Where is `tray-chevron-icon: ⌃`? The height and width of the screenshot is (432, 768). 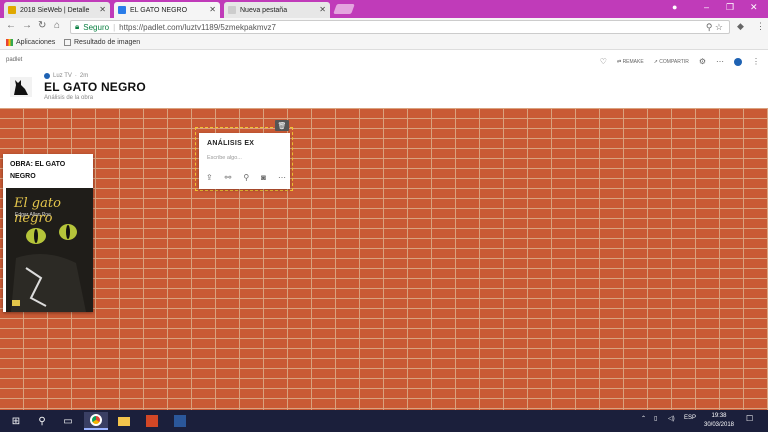 tray-chevron-icon: ⌃ is located at coordinates (643, 418).